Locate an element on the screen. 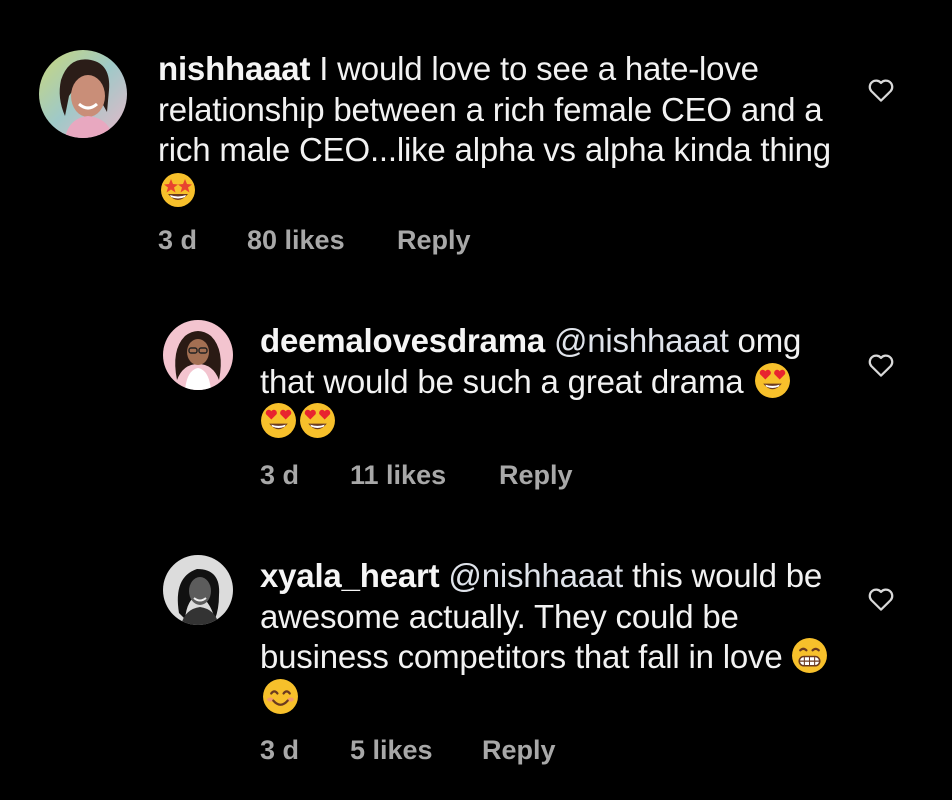 The width and height of the screenshot is (952, 800). username: xyala_heart is located at coordinates (350, 575).